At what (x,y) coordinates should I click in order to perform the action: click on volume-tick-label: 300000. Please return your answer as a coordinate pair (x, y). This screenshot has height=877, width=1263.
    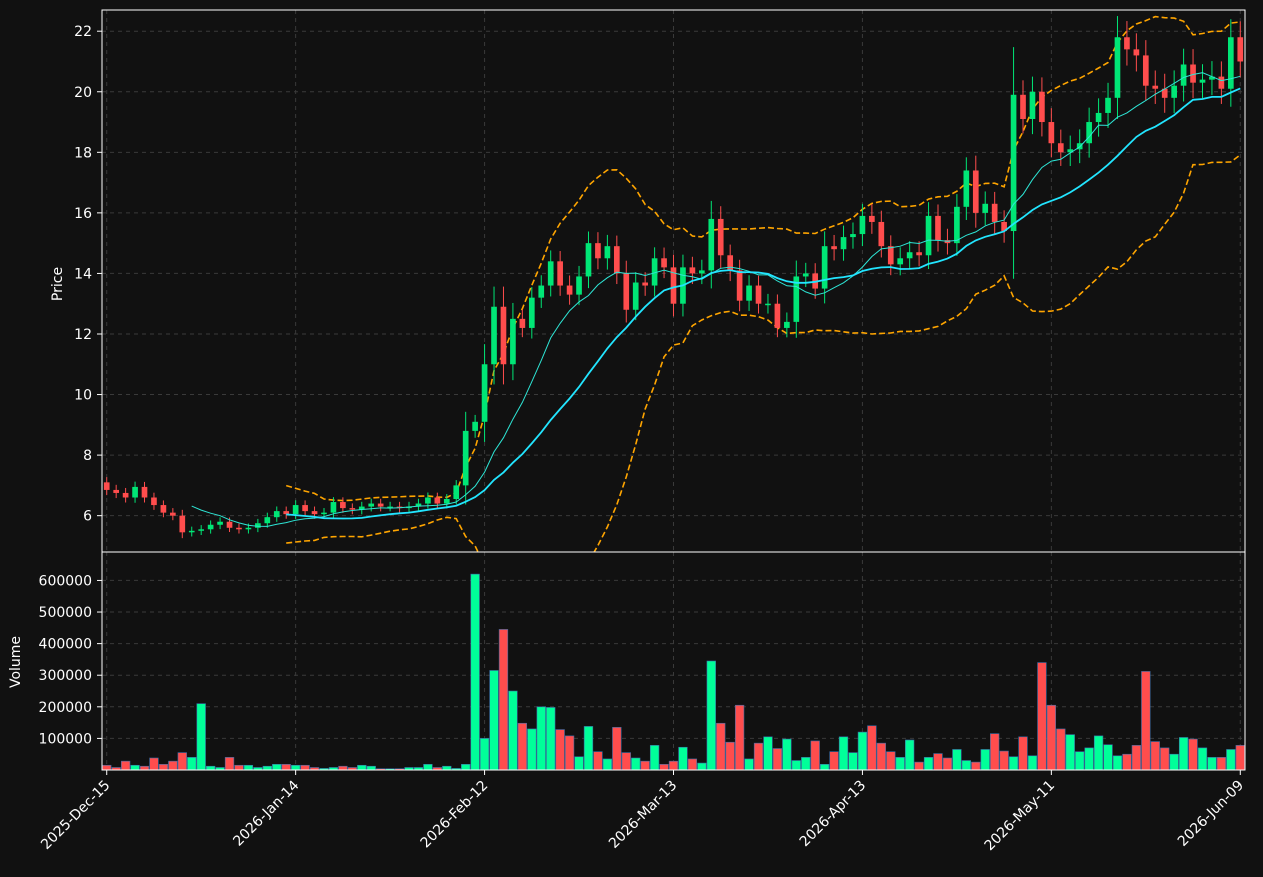
    Looking at the image, I should click on (65, 676).